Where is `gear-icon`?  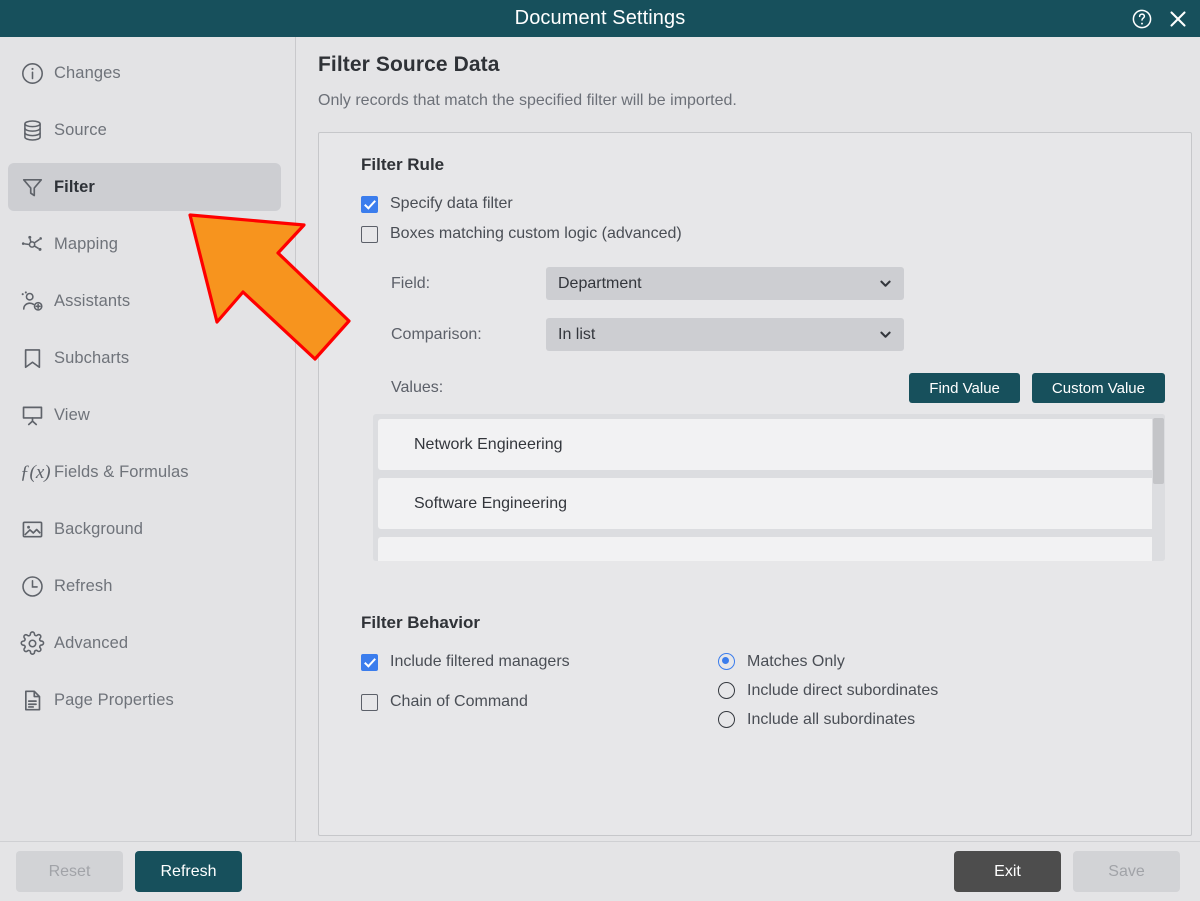 gear-icon is located at coordinates (37, 643).